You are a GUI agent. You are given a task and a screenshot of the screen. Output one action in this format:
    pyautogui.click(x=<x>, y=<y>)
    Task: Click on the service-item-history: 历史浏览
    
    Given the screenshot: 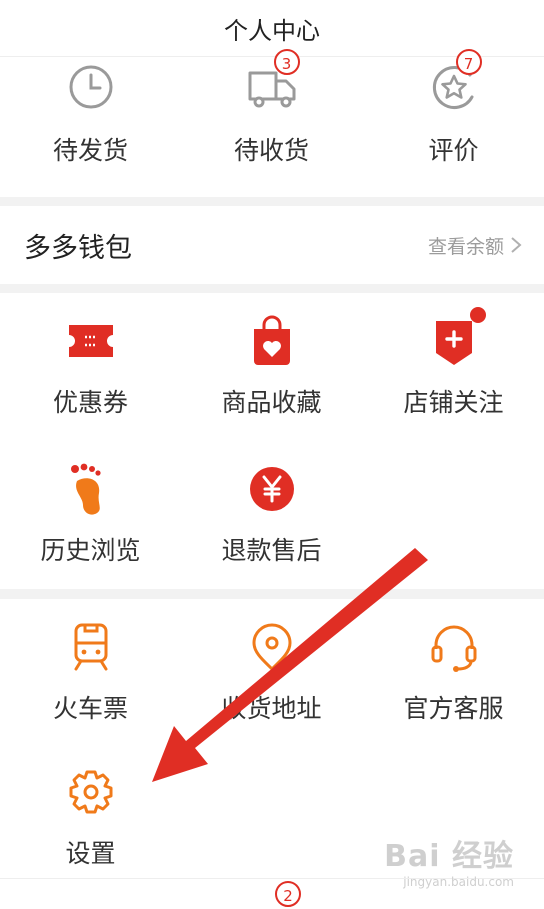 What is the action you would take?
    pyautogui.click(x=90, y=514)
    